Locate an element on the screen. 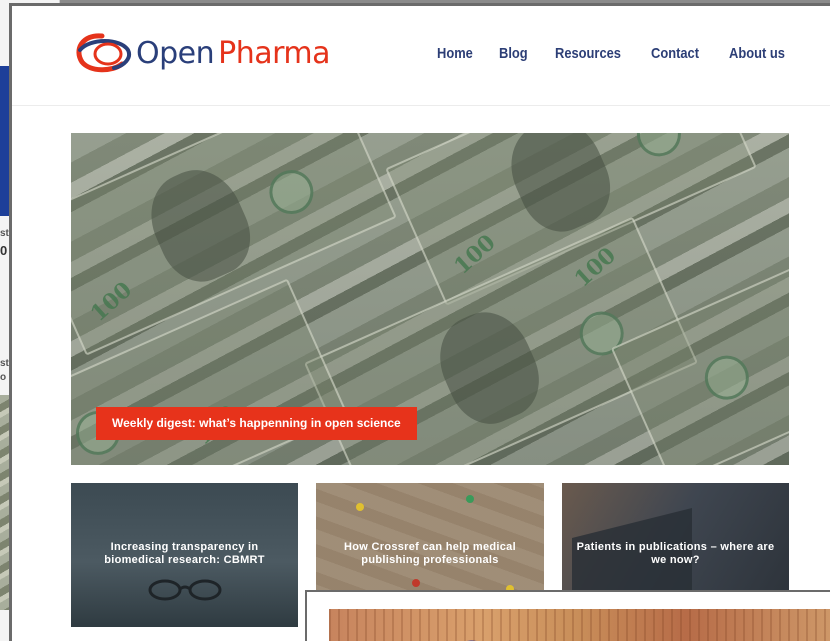 The image size is (830, 641). foreground-window is located at coordinates (567, 615).